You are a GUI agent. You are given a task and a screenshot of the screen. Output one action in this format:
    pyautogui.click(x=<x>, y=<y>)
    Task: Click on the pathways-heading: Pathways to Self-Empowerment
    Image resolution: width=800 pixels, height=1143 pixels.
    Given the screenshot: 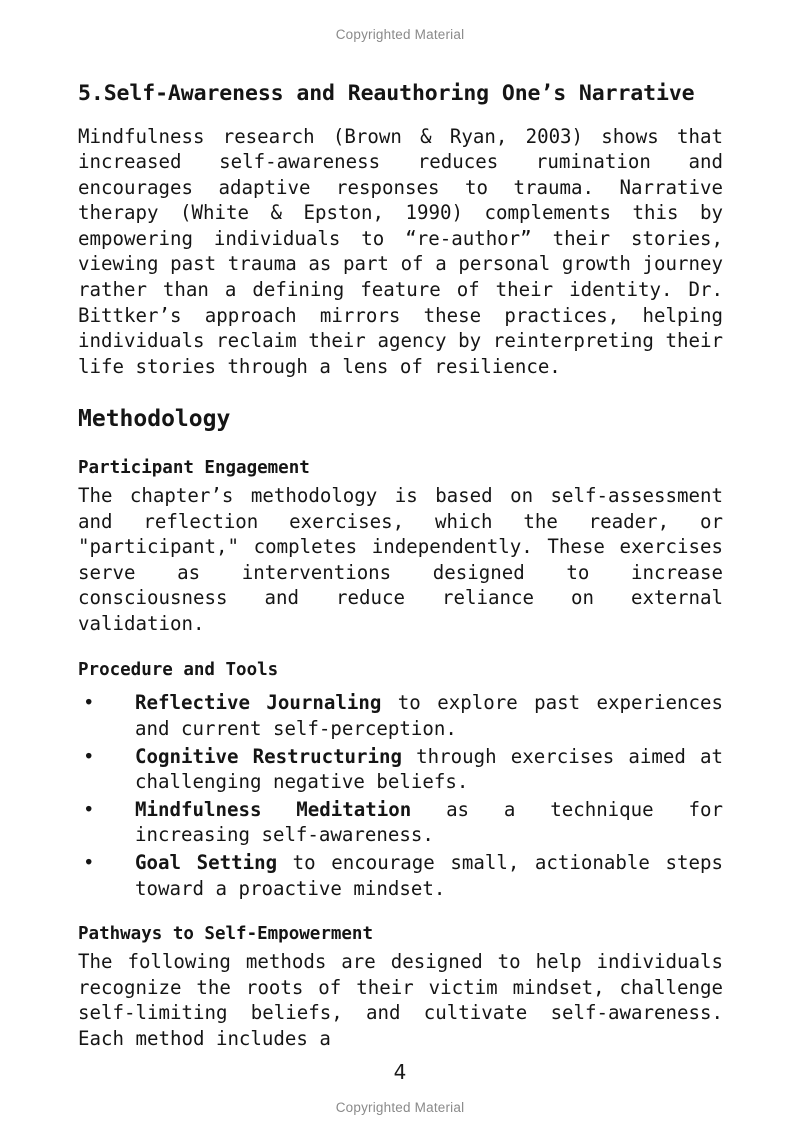 What is the action you would take?
    pyautogui.click(x=226, y=934)
    